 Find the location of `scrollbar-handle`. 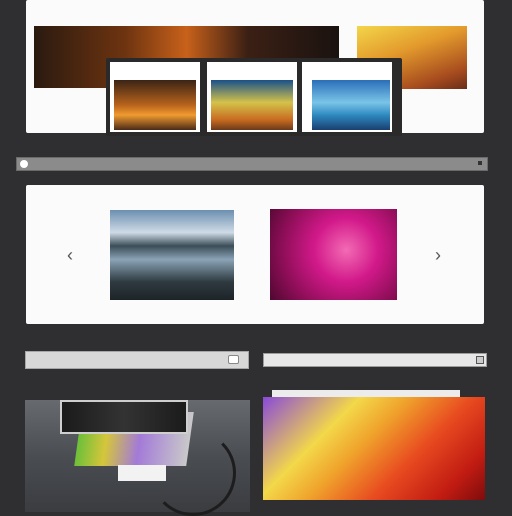

scrollbar-handle is located at coordinates (24, 164).